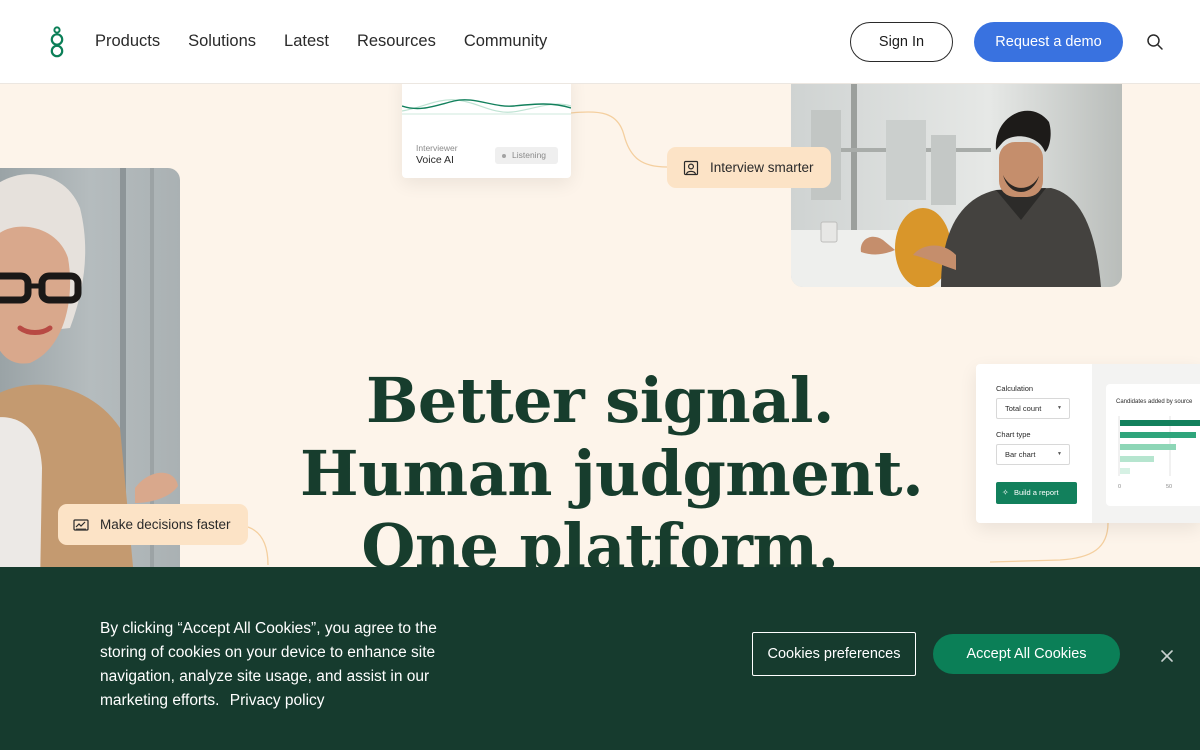  What do you see at coordinates (1013, 434) in the screenshot?
I see `chart-type-label: Chart type` at bounding box center [1013, 434].